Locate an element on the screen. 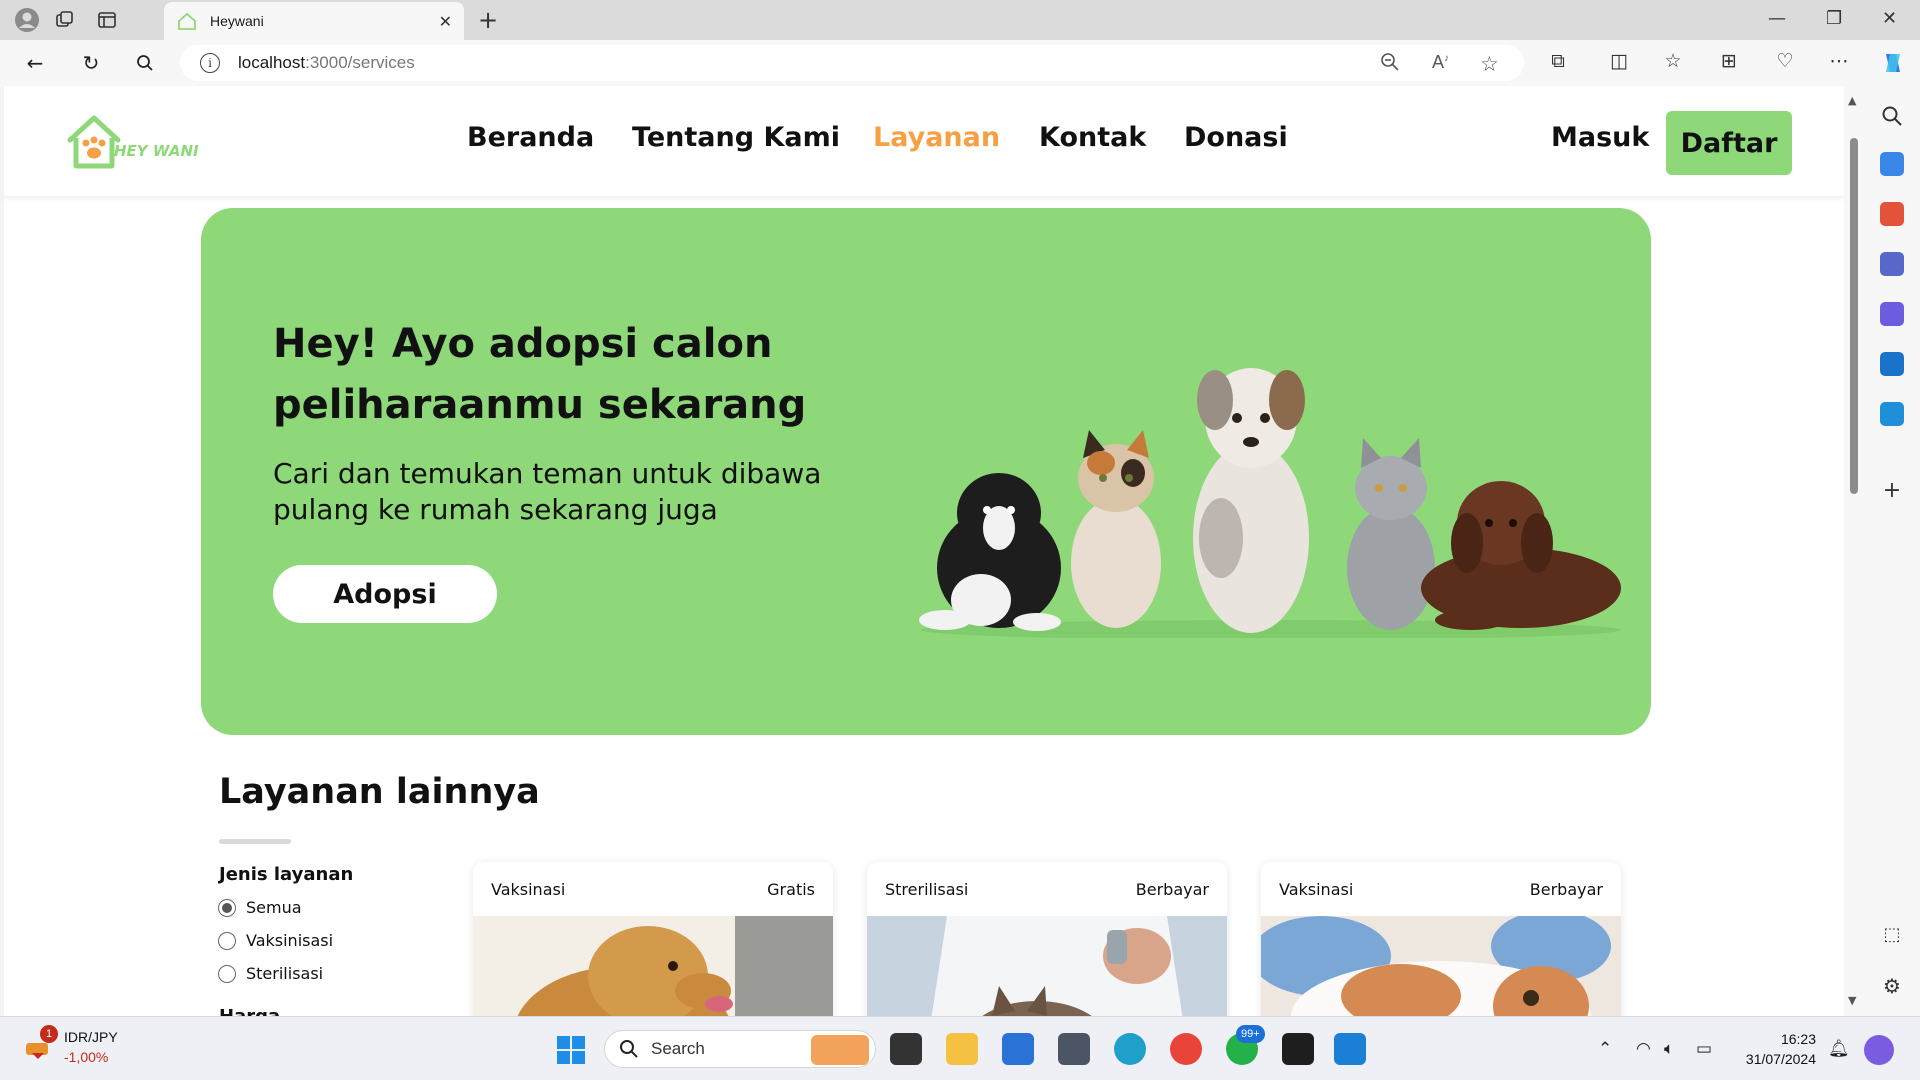  address-bar: i localhost:3000/services A♪ ☆ is located at coordinates (852, 63).